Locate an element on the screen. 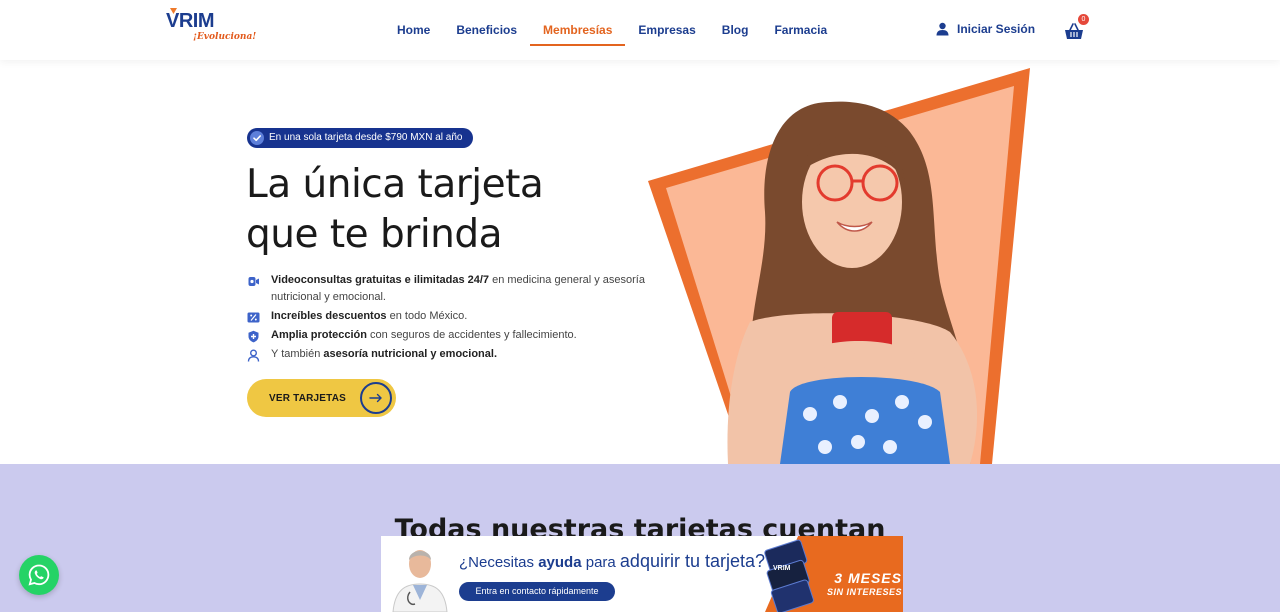 Image resolution: width=1280 pixels, height=612 pixels. user-icon is located at coordinates (942, 29).